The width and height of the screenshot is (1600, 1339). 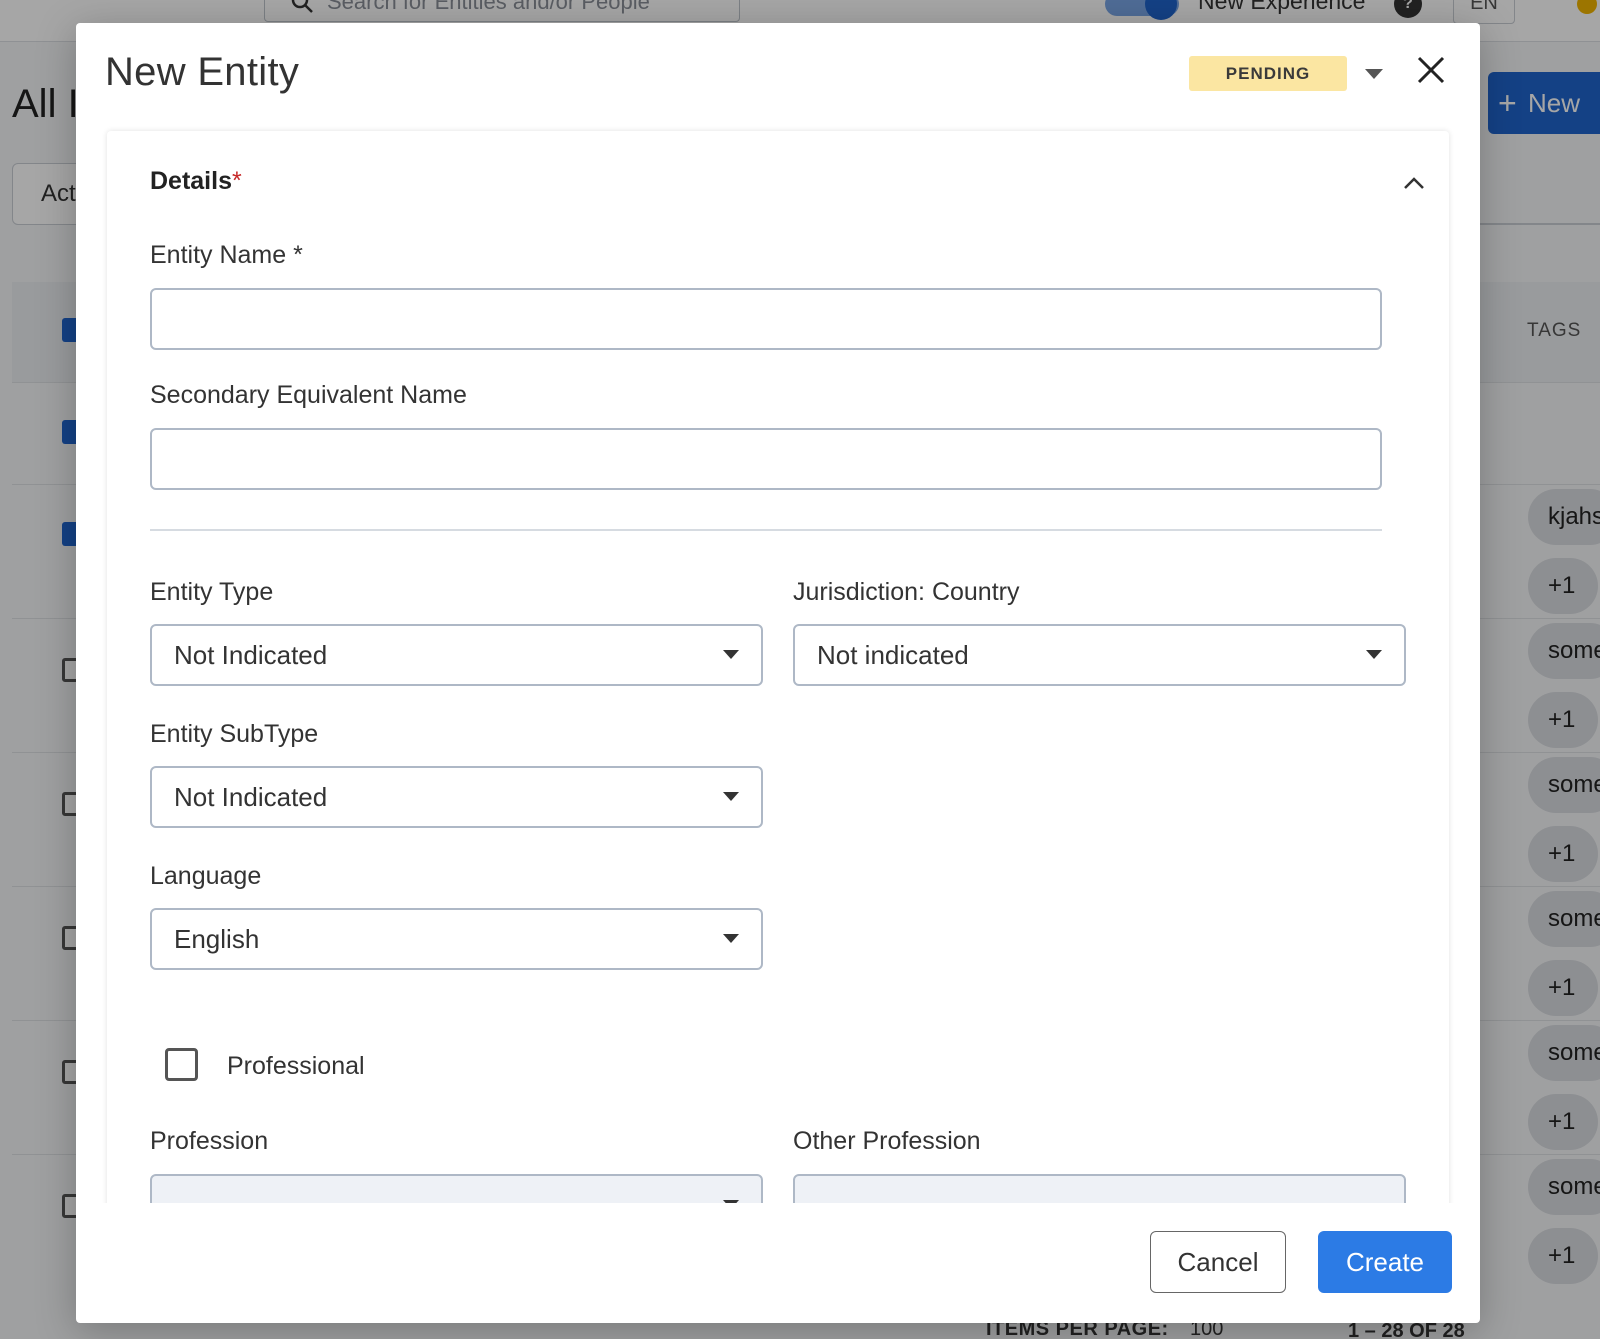 I want to click on section-title: Details*, so click(x=196, y=181).